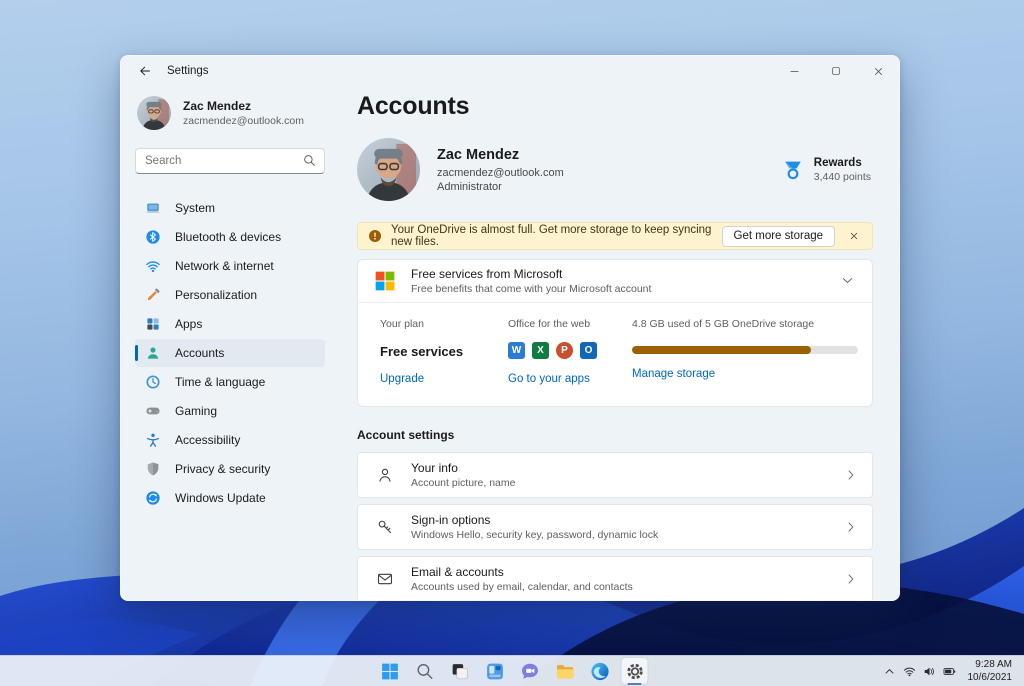 Image resolution: width=1024 pixels, height=686 pixels. Describe the element at coordinates (223, 469) in the screenshot. I see `sidebar-item-label: Privacy & security` at that location.